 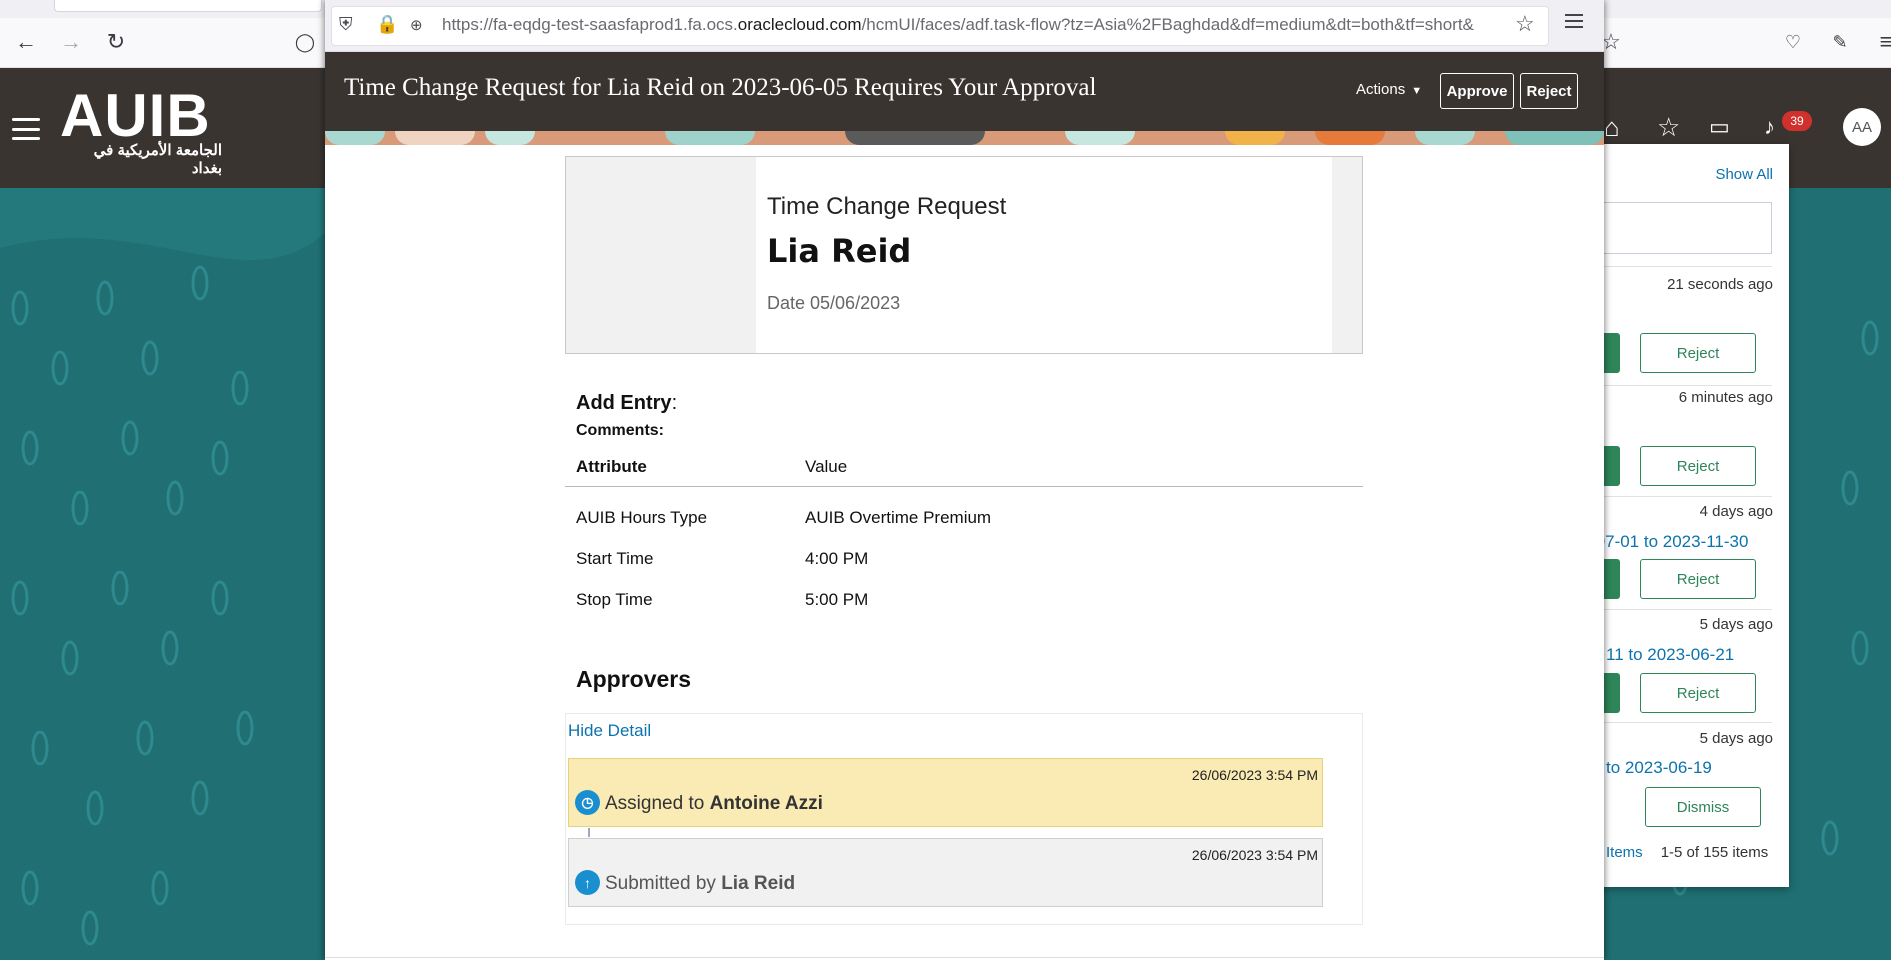 I want to click on actions-label: Actions, so click(x=1381, y=89).